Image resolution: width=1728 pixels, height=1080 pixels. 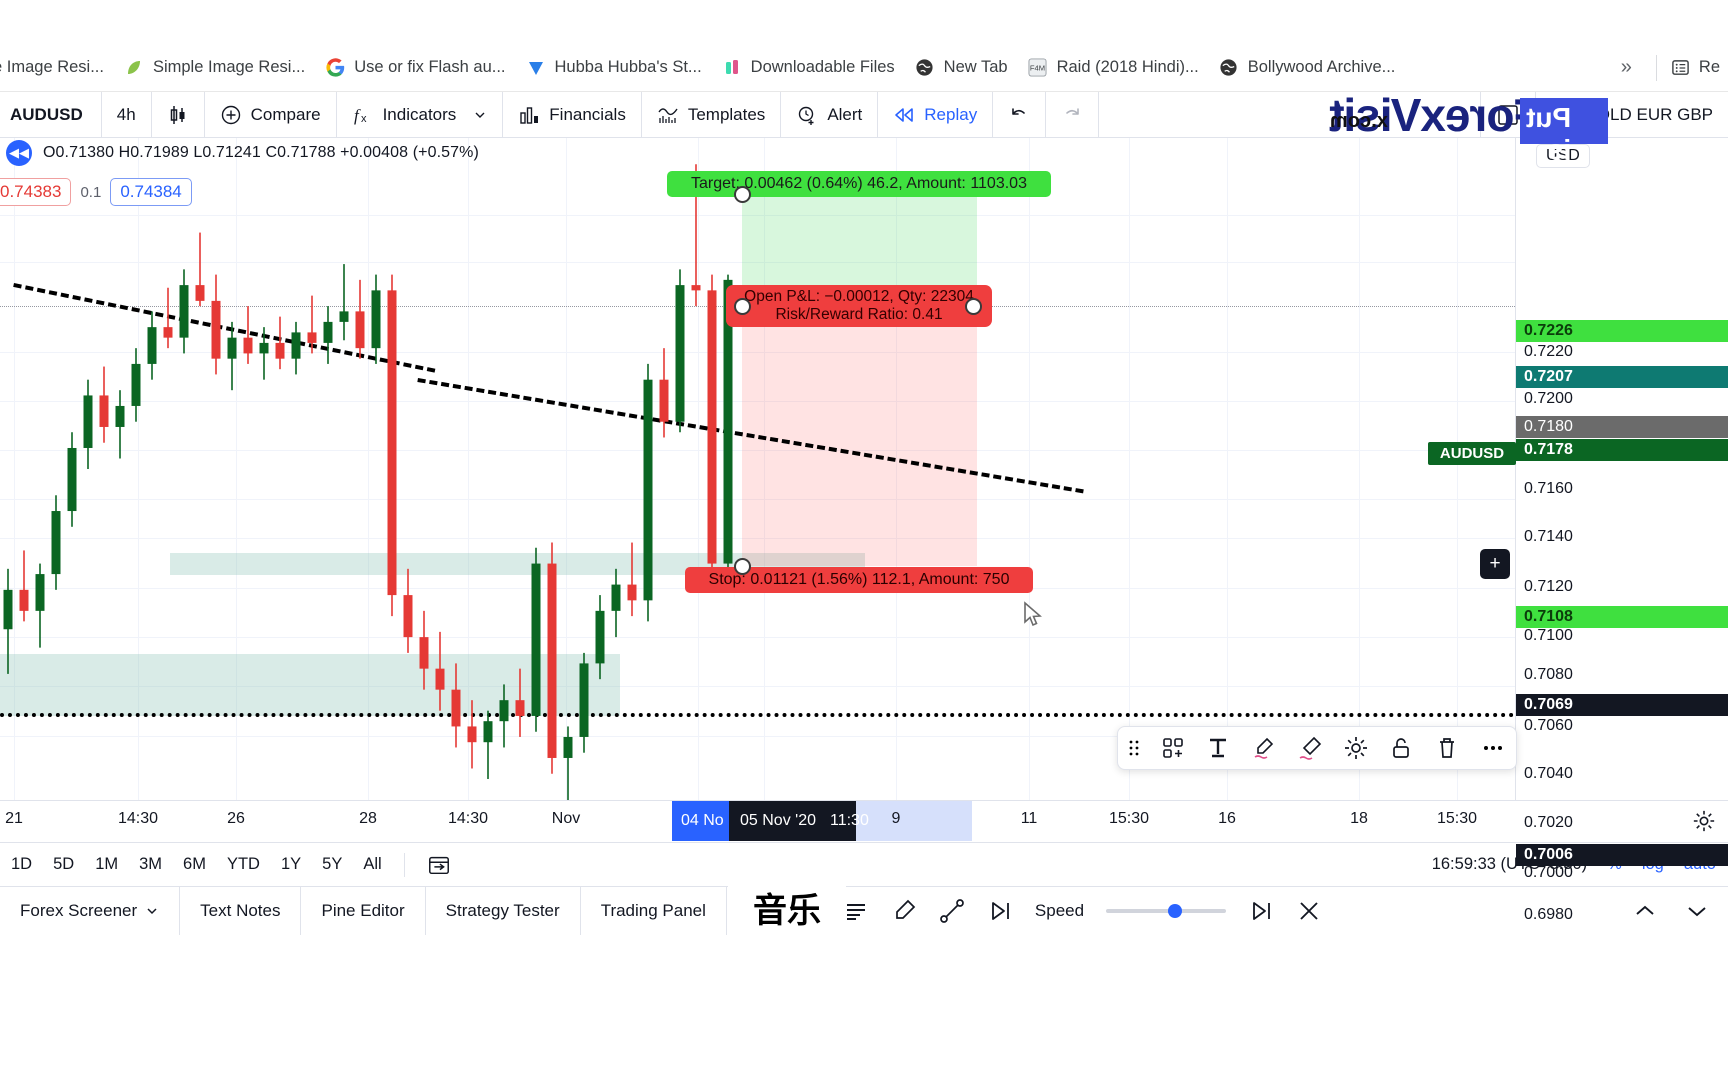 What do you see at coordinates (194, 864) in the screenshot?
I see `range-button-6m: 6M` at bounding box center [194, 864].